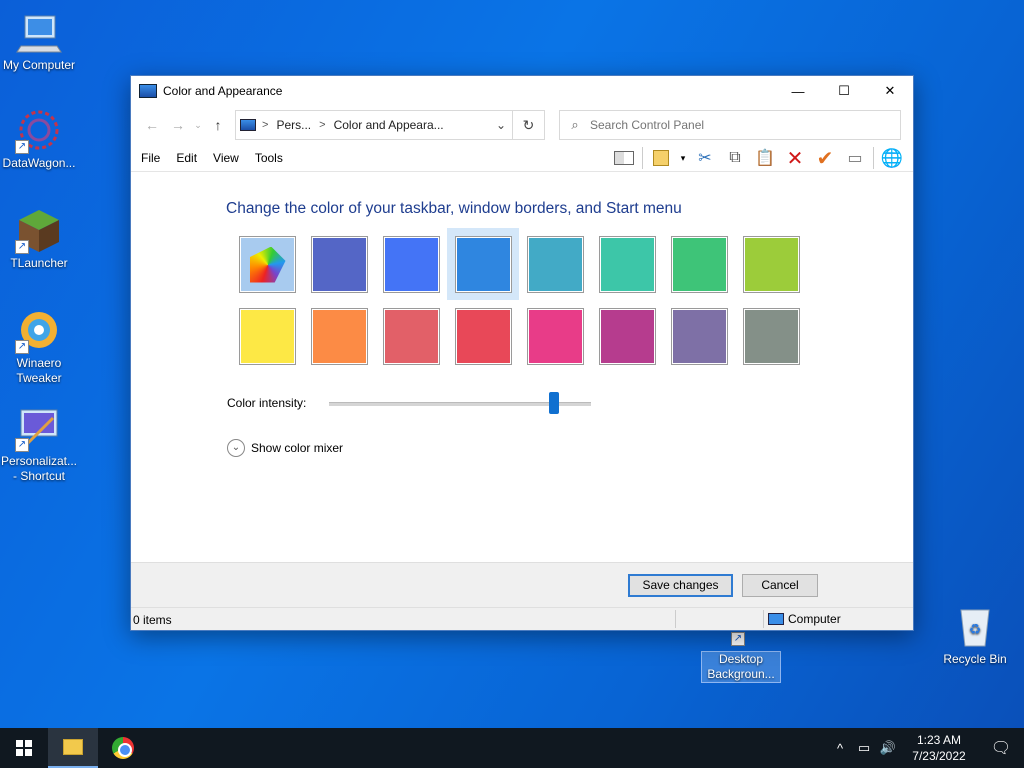 The height and width of the screenshot is (768, 1024). What do you see at coordinates (24, 748) in the screenshot?
I see `start-button` at bounding box center [24, 748].